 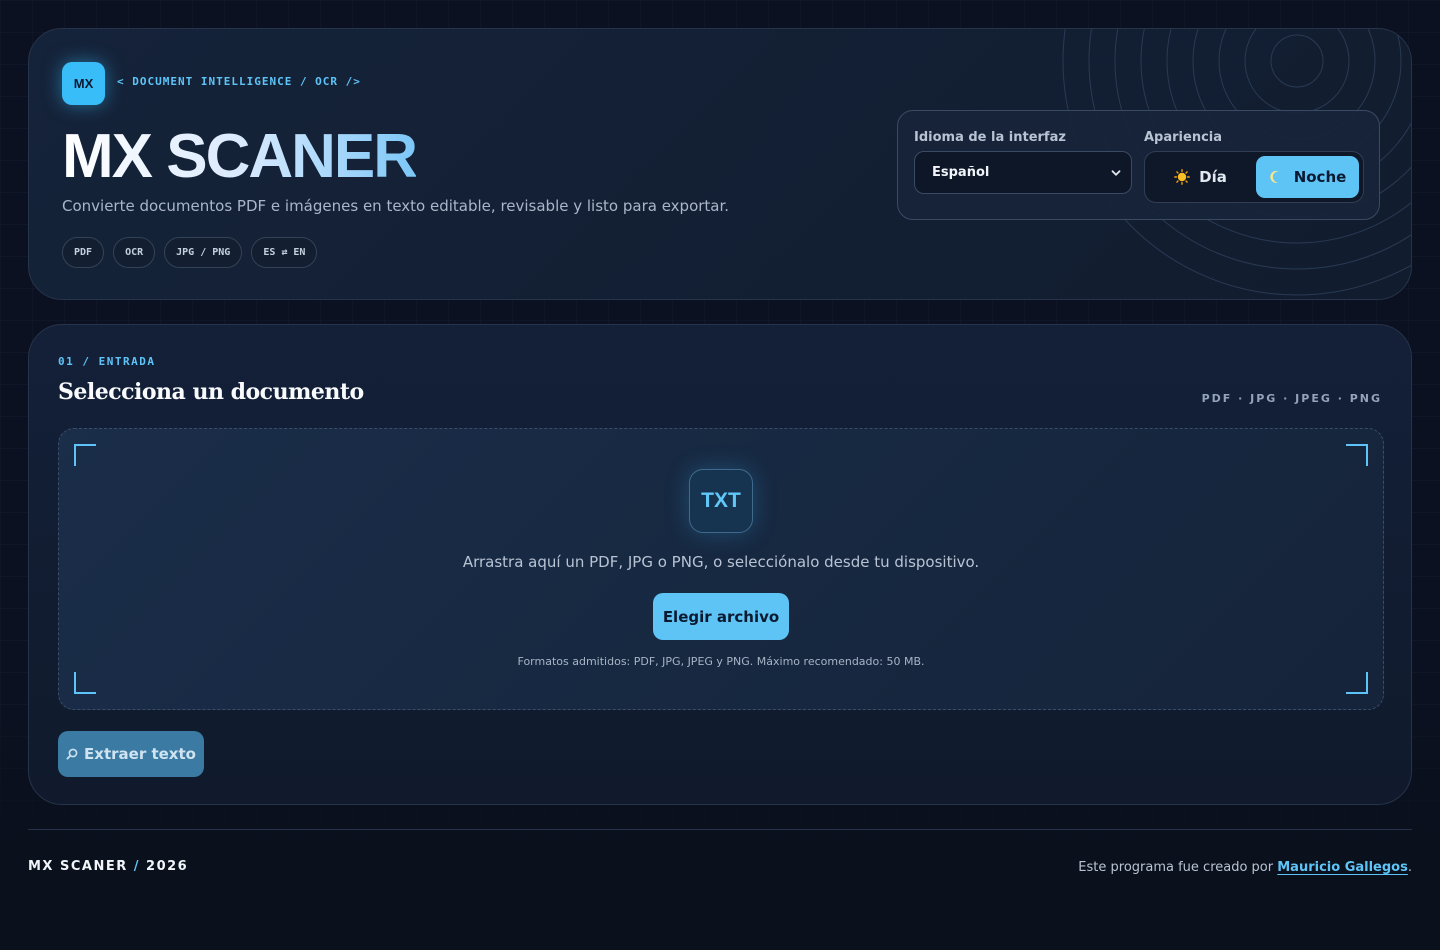 I want to click on footer-year: 2026, so click(x=167, y=866).